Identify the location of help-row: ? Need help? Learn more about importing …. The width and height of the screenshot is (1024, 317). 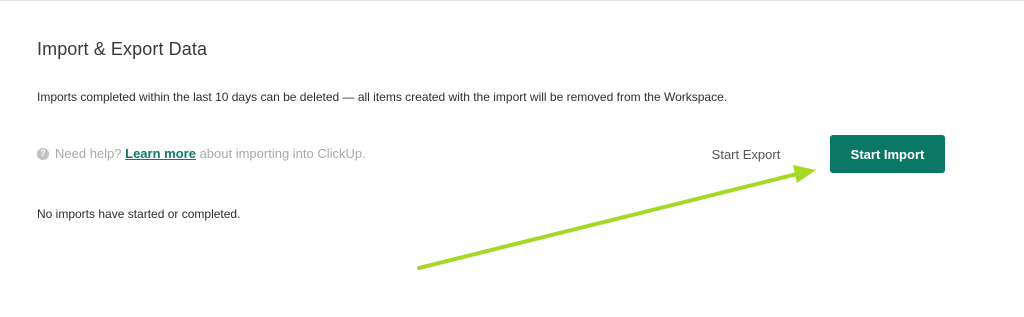
(201, 153).